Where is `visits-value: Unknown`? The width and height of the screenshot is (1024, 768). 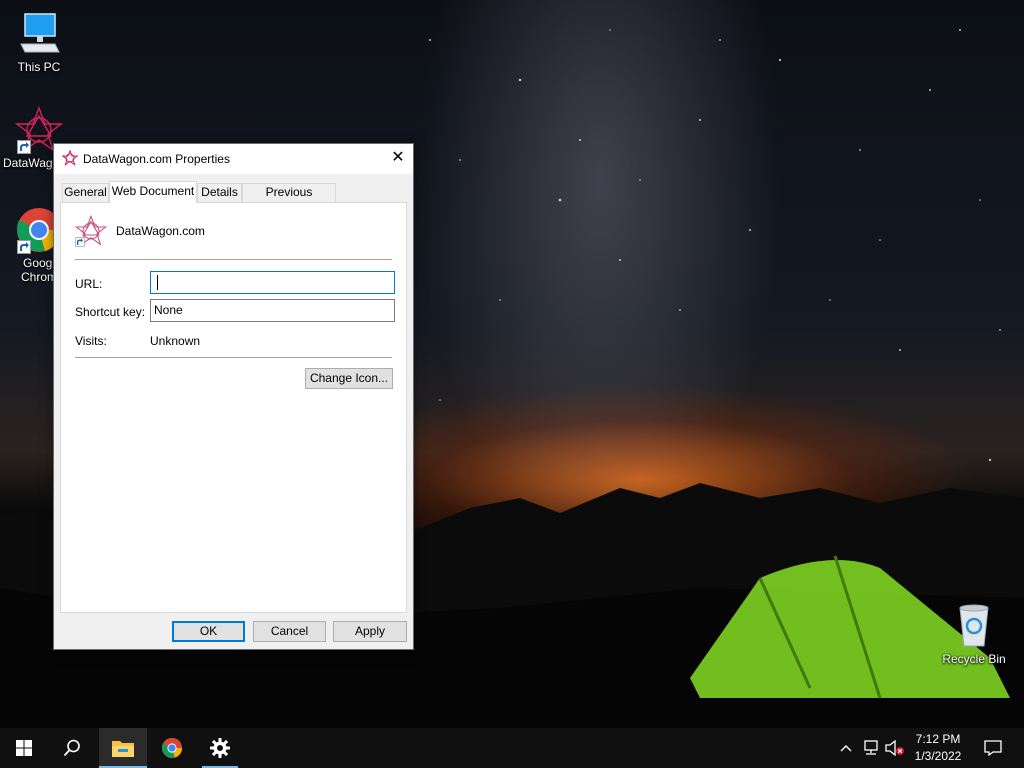
visits-value: Unknown is located at coordinates (175, 341).